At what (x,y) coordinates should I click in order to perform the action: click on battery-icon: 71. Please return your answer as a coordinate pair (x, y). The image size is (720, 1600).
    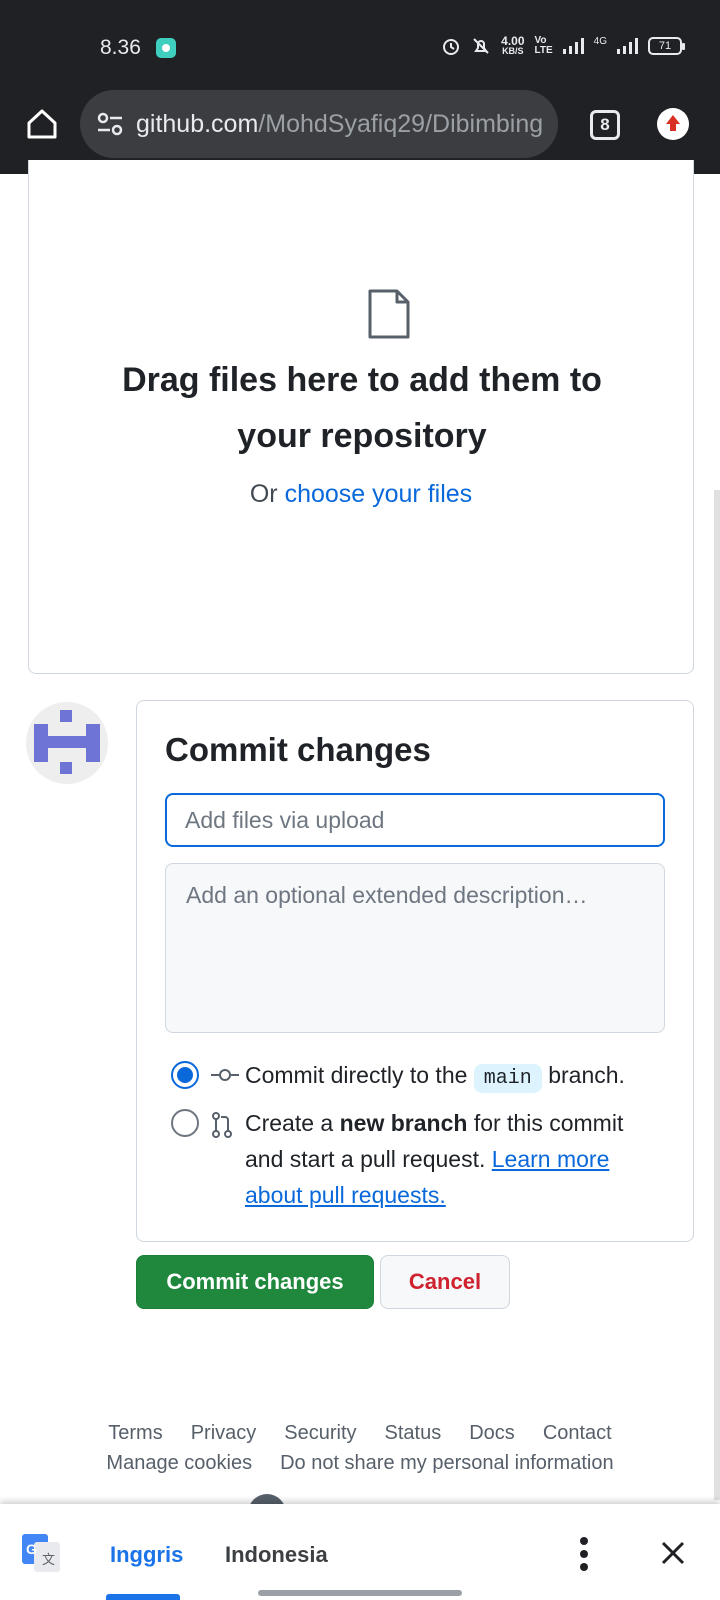
    Looking at the image, I should click on (666, 46).